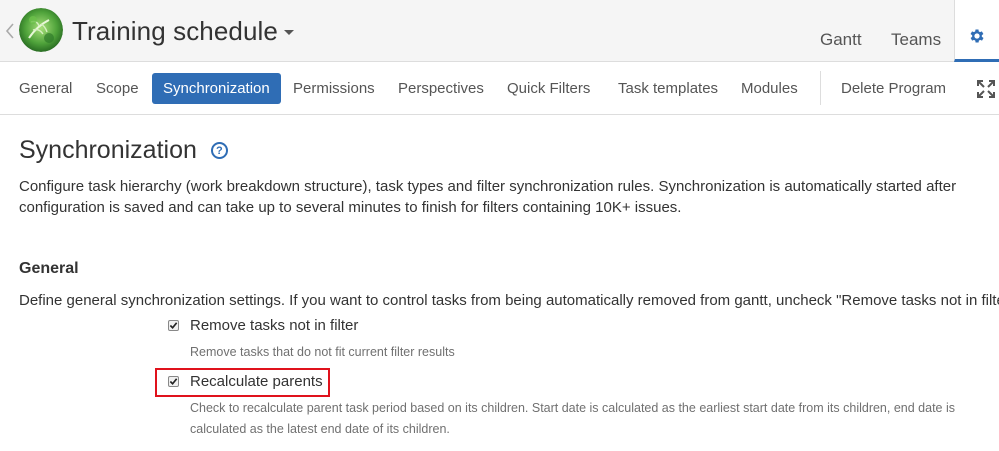 Image resolution: width=999 pixels, height=451 pixels. What do you see at coordinates (334, 88) in the screenshot?
I see `nav-permissions: Permissions` at bounding box center [334, 88].